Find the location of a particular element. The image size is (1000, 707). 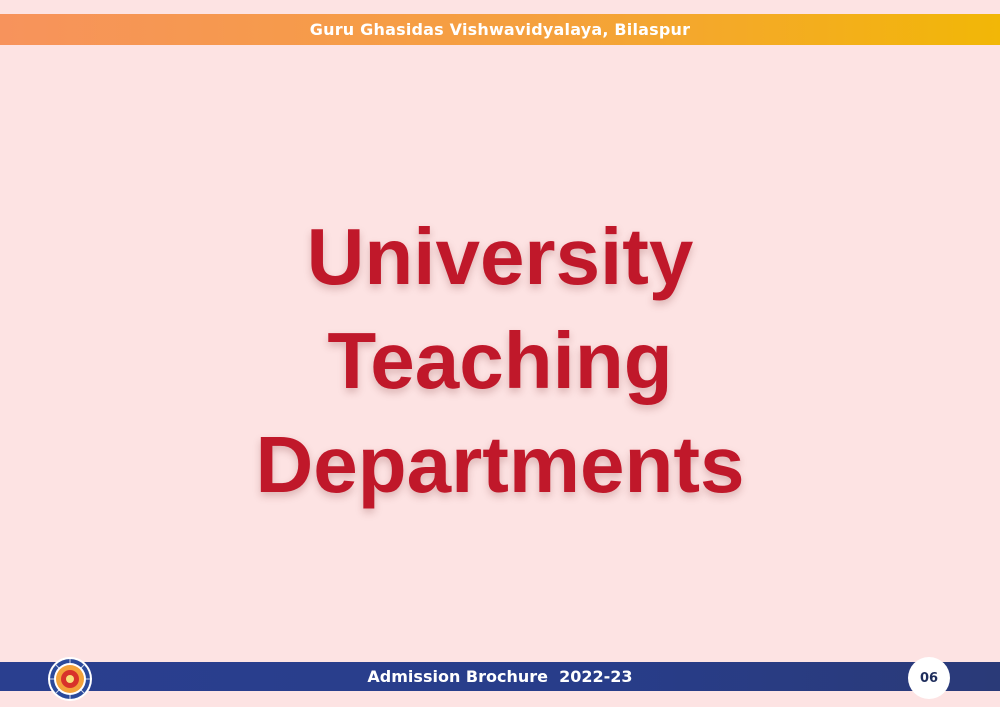

header-band: Guru Ghasidas Vishwavidyalaya, Bilaspur is located at coordinates (500, 29).